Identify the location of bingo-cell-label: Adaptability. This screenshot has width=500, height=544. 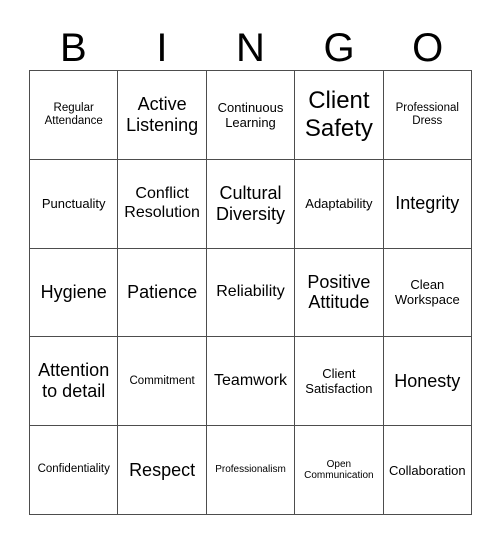
(339, 204).